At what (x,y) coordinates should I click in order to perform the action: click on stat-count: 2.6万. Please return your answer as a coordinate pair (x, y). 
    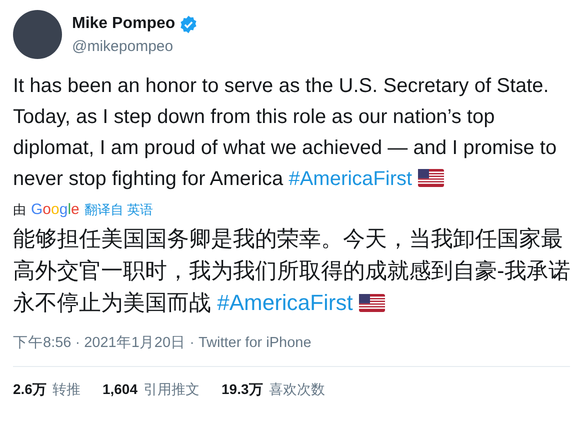
    Looking at the image, I should click on (29, 390).